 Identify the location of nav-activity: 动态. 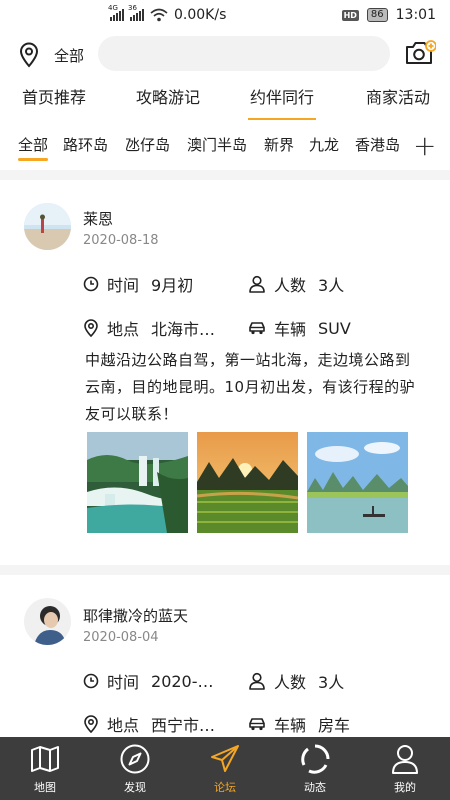
(315, 768).